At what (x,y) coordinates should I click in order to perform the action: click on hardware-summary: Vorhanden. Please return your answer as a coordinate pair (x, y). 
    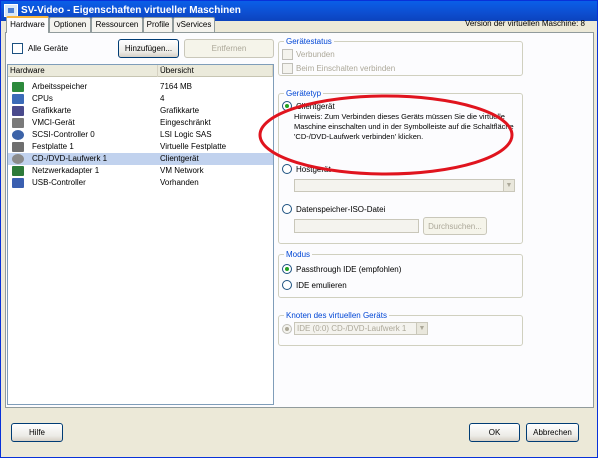
    Looking at the image, I should click on (179, 182).